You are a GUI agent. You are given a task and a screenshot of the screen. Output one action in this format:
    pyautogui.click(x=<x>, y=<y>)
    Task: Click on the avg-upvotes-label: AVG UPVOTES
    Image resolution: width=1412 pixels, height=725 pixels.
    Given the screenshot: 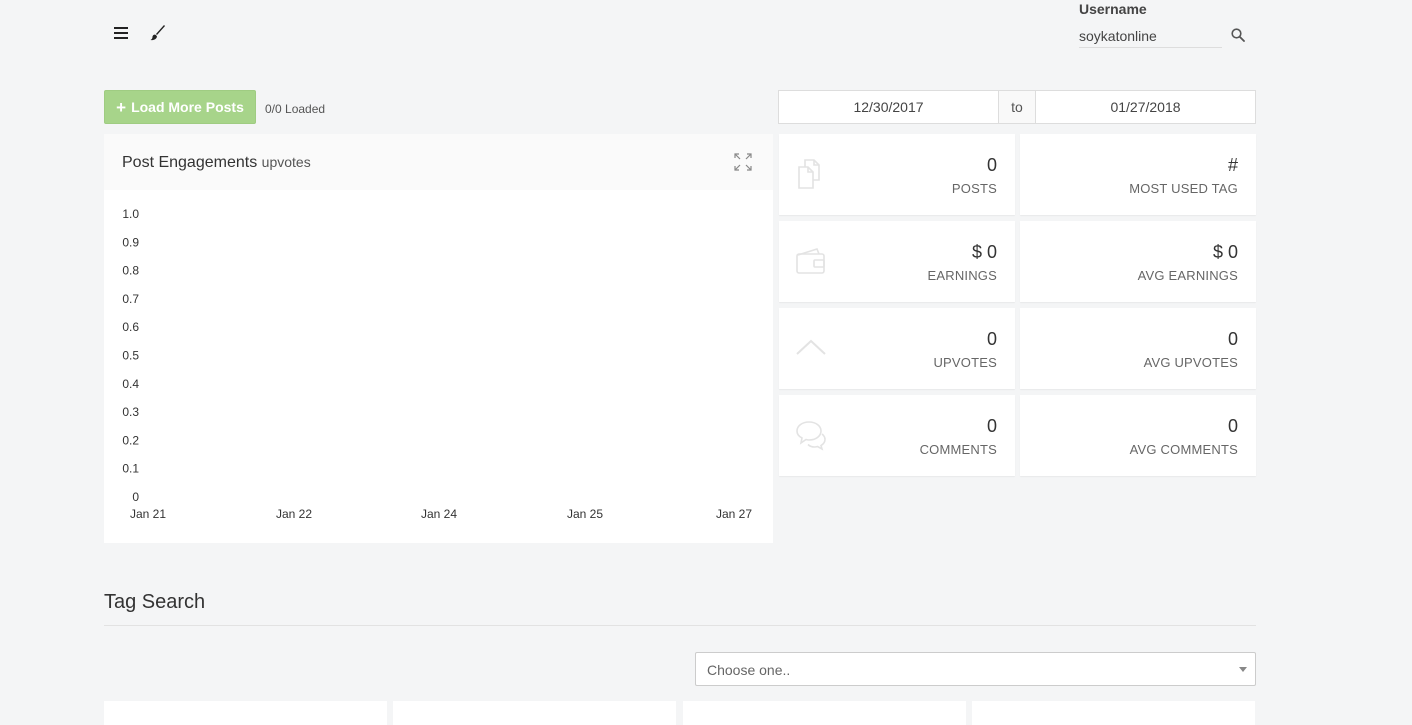 What is the action you would take?
    pyautogui.click(x=1190, y=362)
    